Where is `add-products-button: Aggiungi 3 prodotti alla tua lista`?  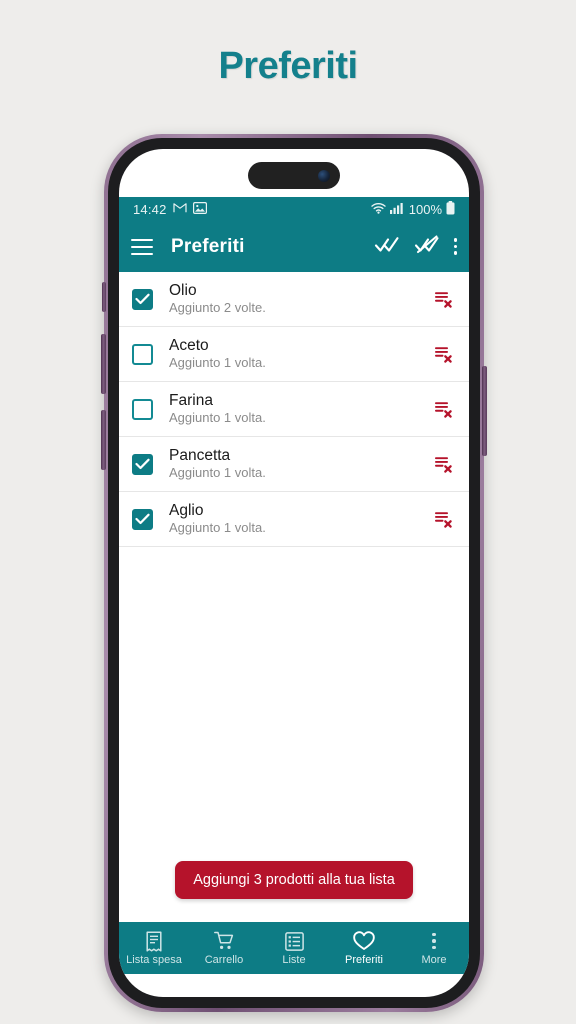
add-products-button: Aggiungi 3 prodotti alla tua lista is located at coordinates (294, 880).